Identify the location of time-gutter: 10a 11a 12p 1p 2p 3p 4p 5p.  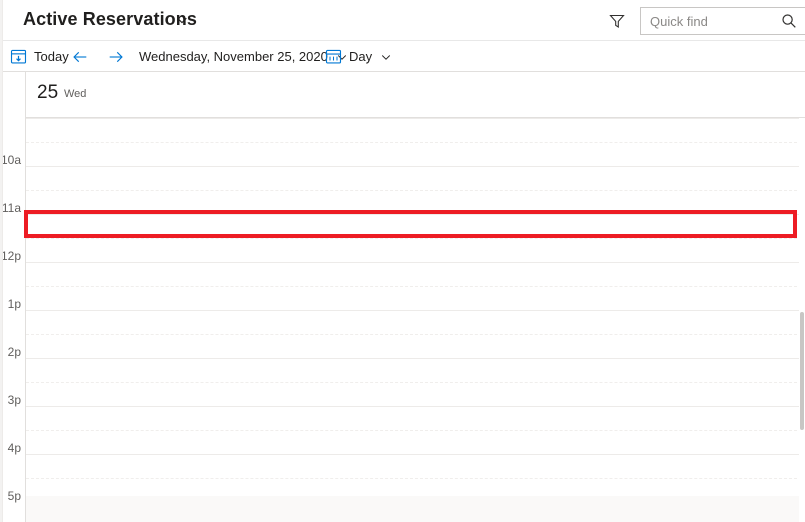
(14, 320).